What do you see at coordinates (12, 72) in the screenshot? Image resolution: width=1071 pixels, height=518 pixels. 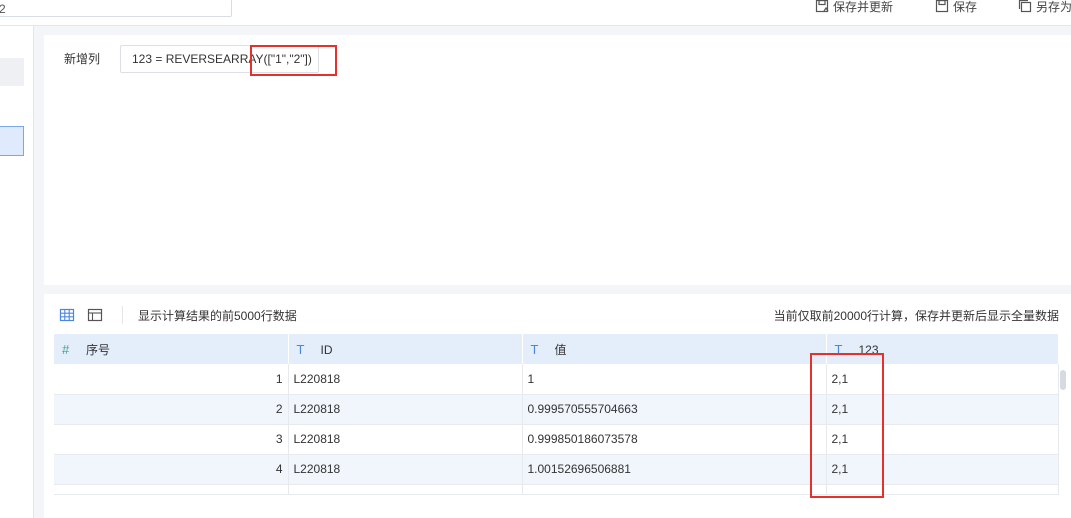 I see `sidebar-item` at bounding box center [12, 72].